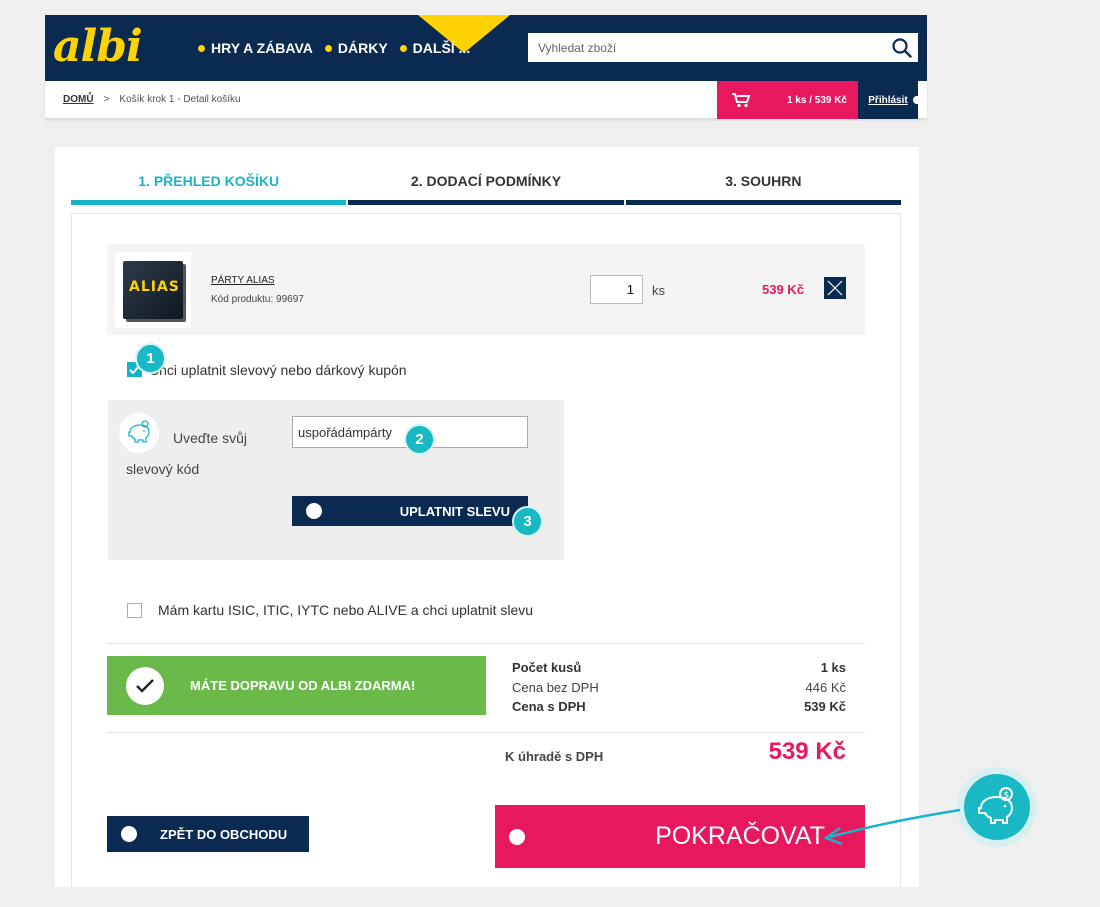 The image size is (1100, 907). I want to click on product-name-link: PÁRTY ALIAS, so click(243, 280).